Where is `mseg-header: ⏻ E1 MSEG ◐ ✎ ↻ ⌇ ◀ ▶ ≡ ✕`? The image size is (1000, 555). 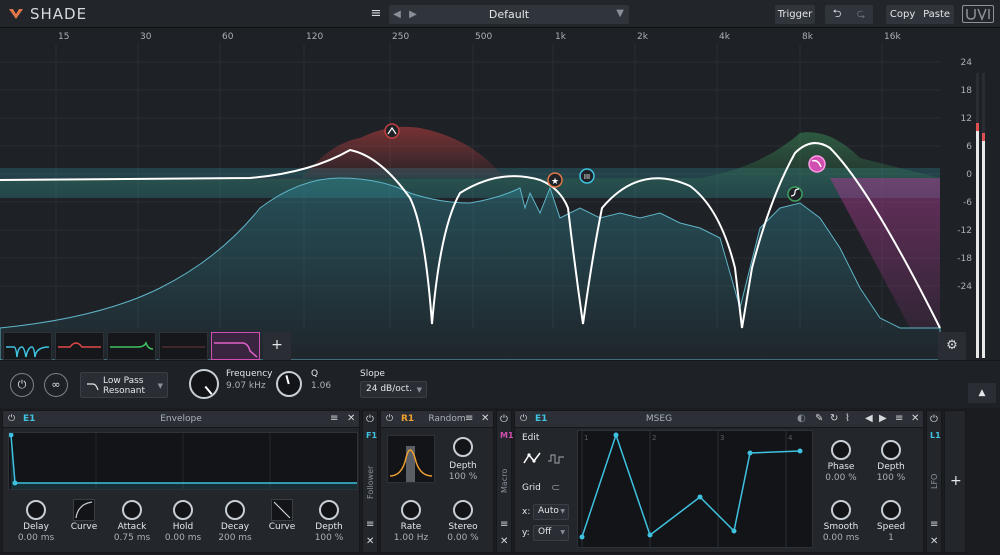 mseg-header: ⏻ E1 MSEG ◐ ✎ ↻ ⌇ ◀ ▶ ≡ ✕ is located at coordinates (719, 419).